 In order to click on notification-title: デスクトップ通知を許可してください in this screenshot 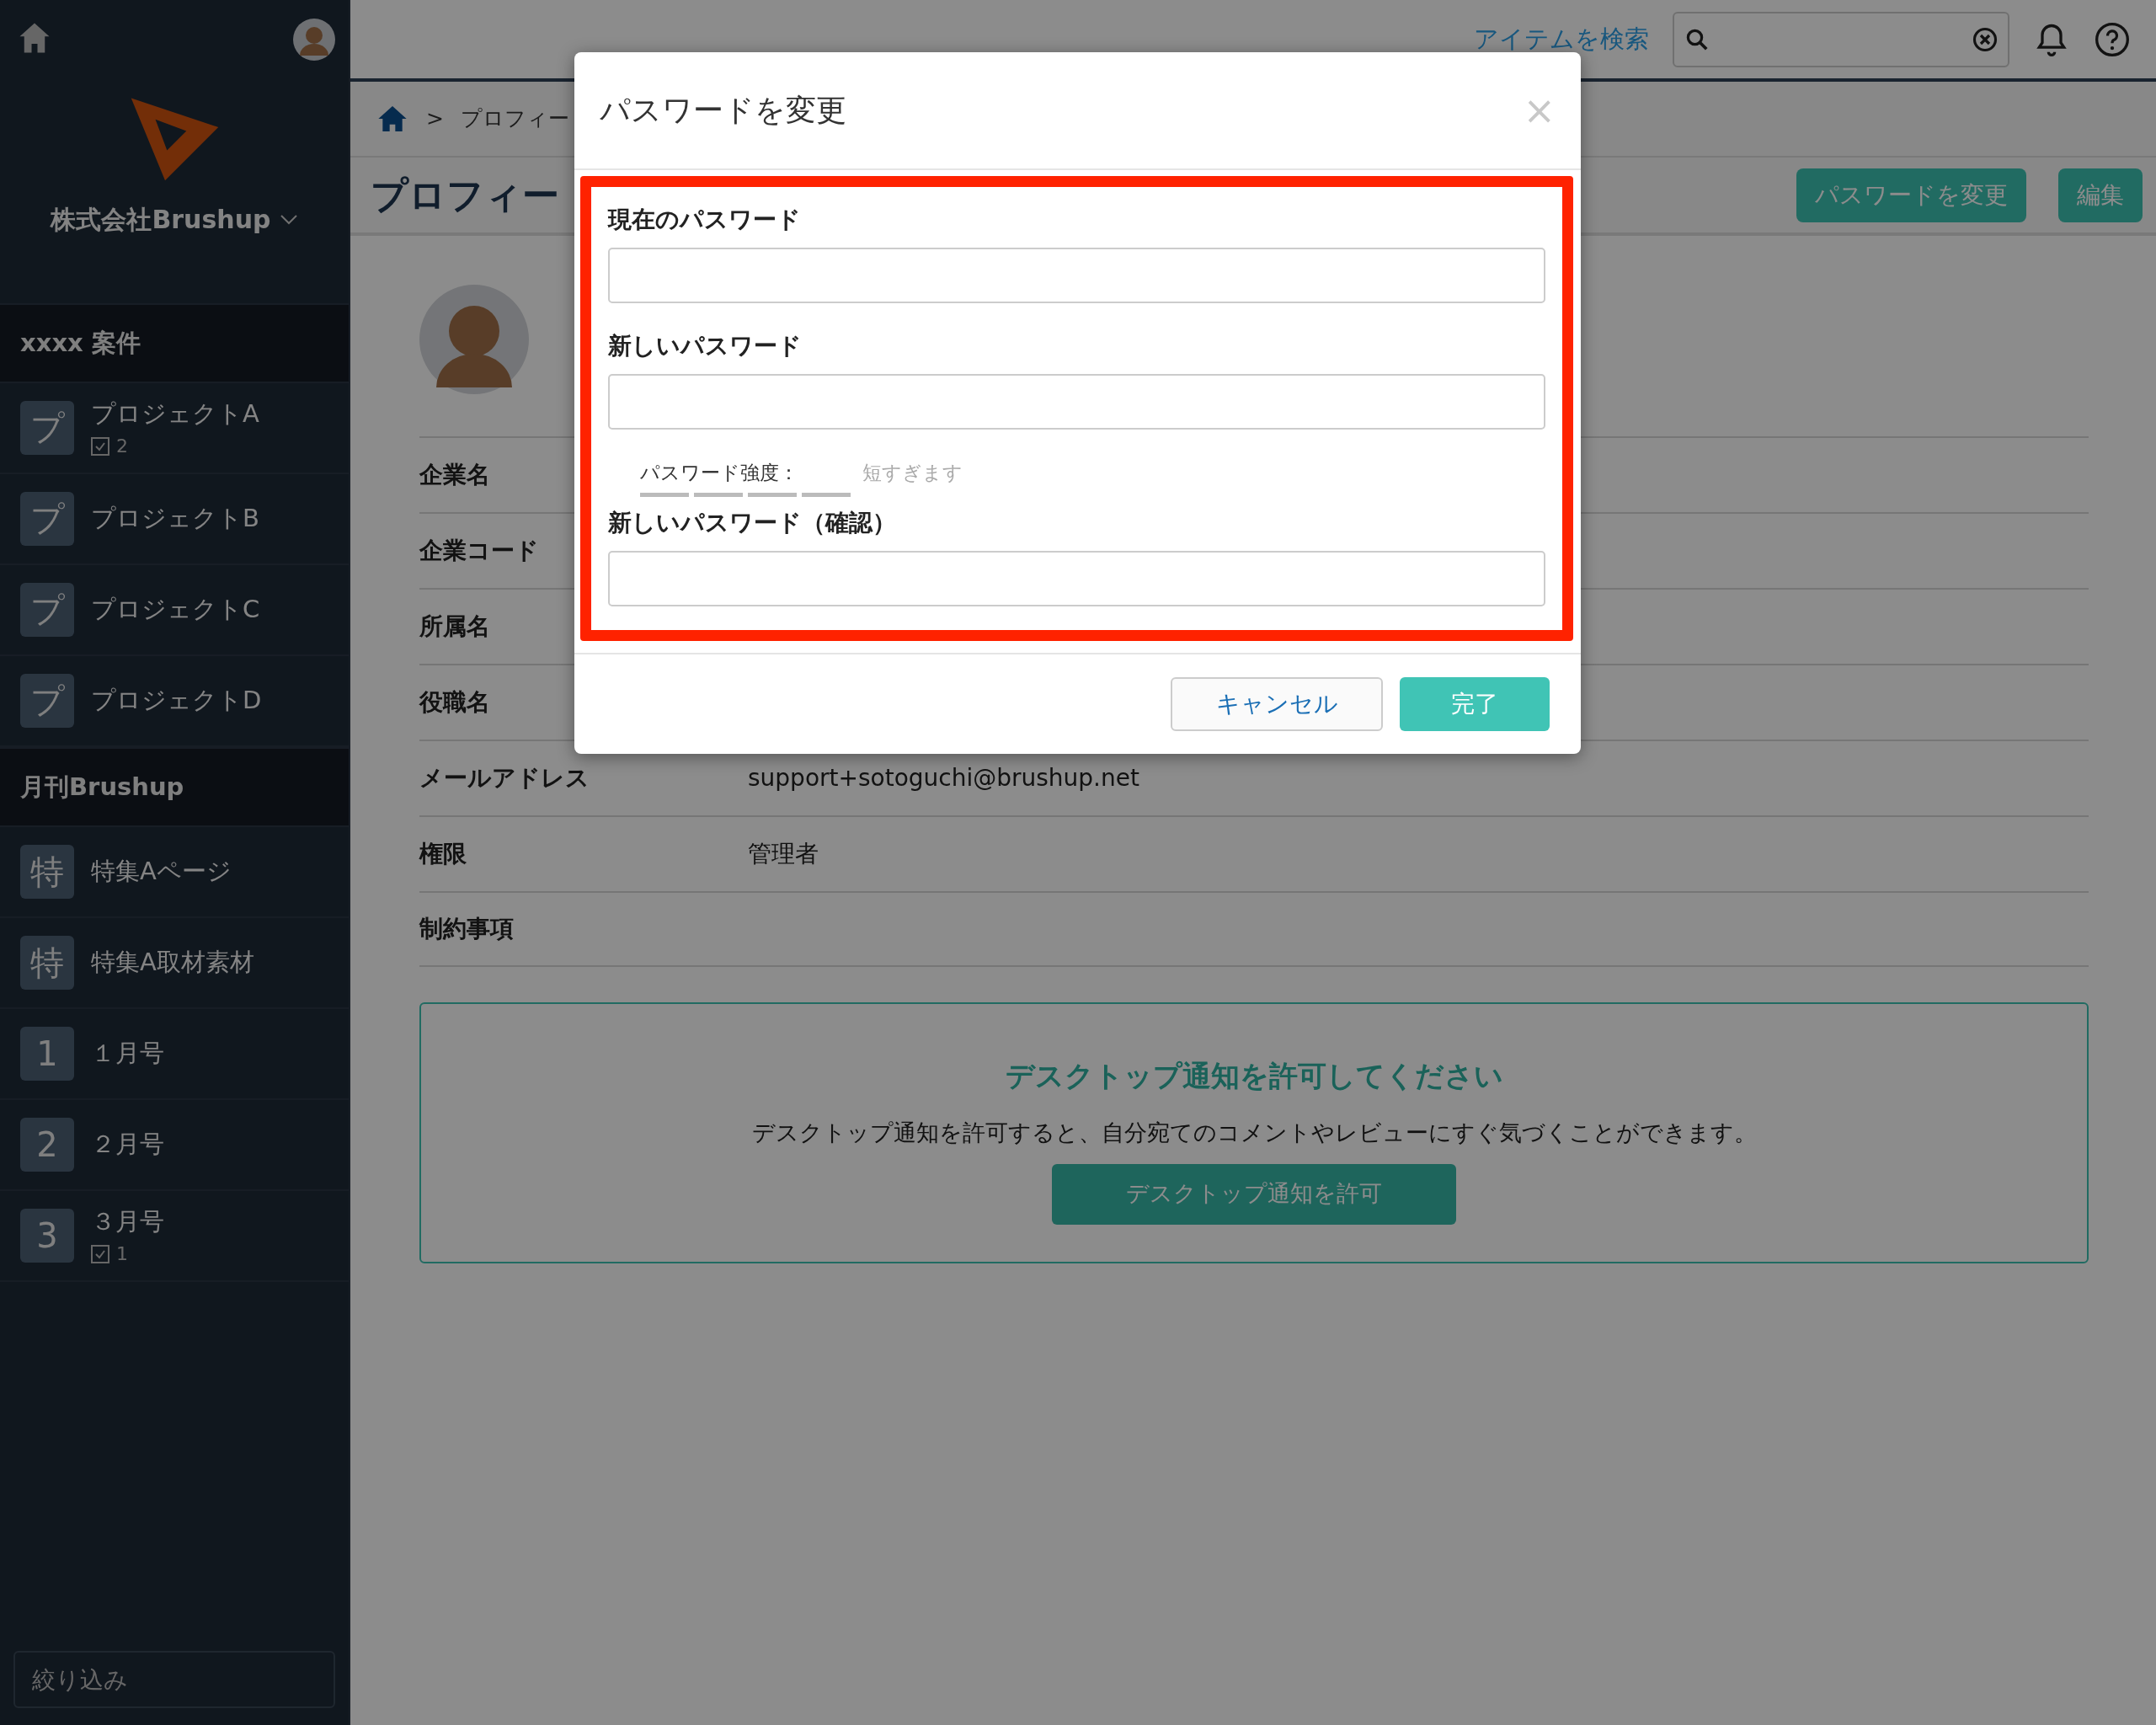, I will do `click(1254, 1076)`.